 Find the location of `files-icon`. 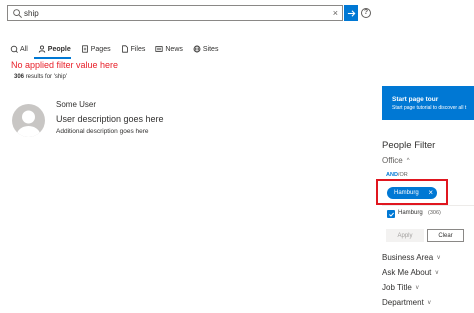

files-icon is located at coordinates (124, 49).